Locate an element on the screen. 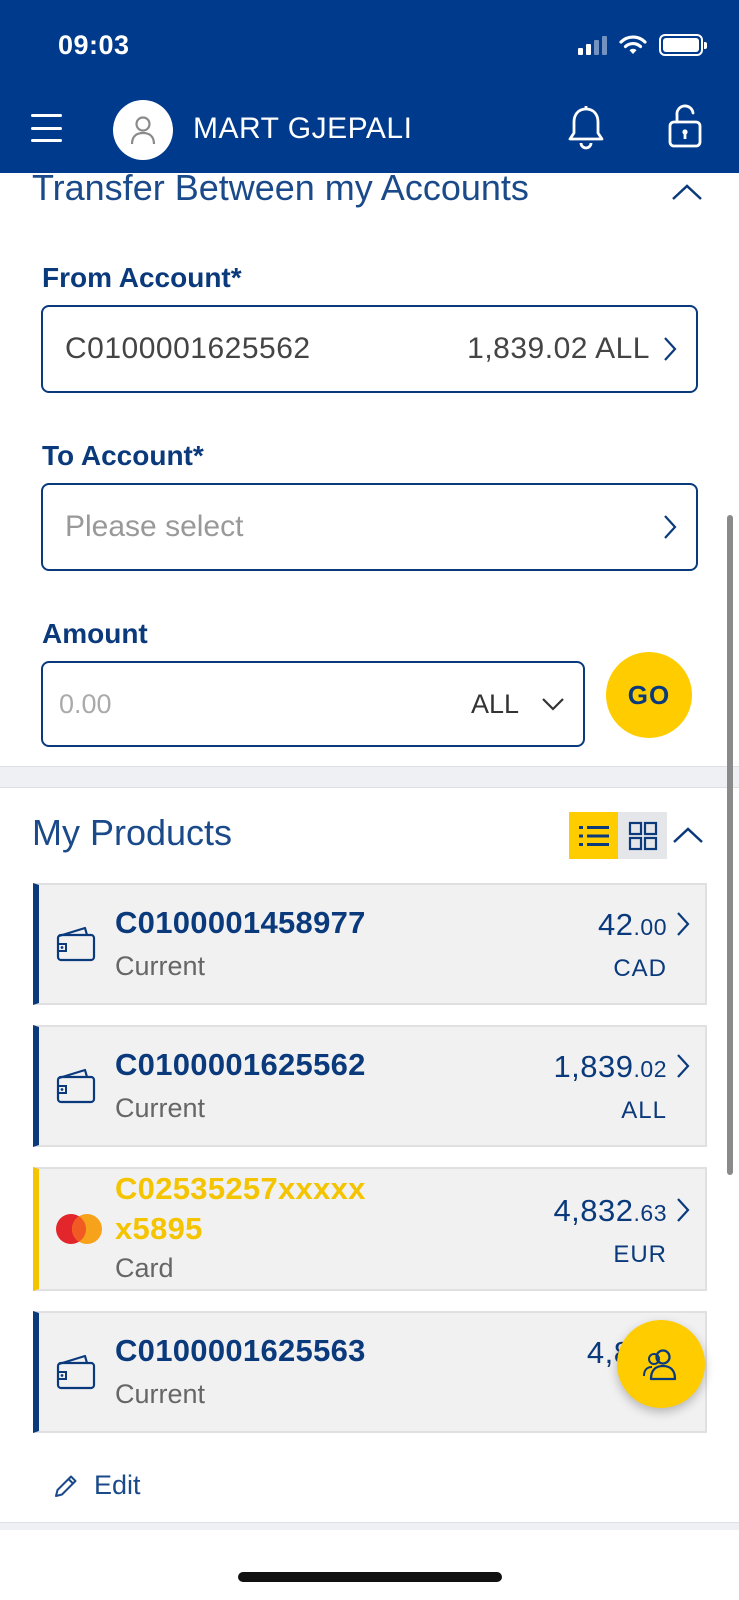 Image resolution: width=739 pixels, height=1600 pixels. menu-icon is located at coordinates (46, 128).